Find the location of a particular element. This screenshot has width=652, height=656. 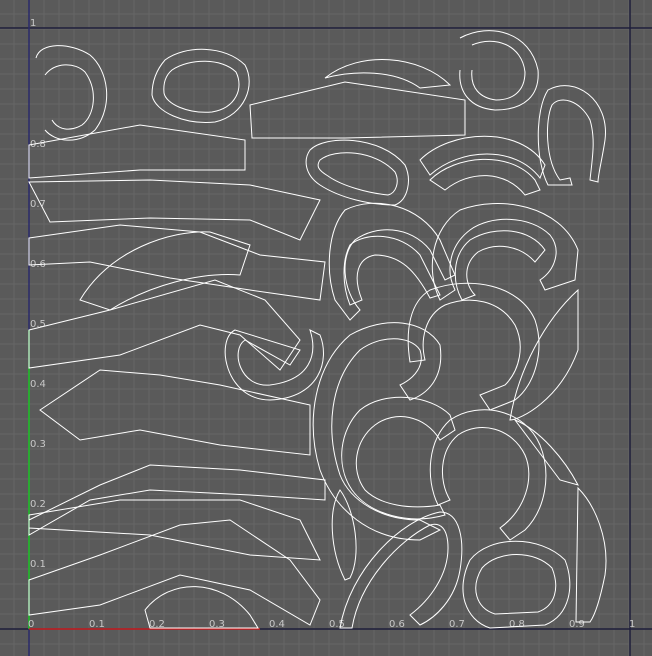

u-tick-label: 0.8 is located at coordinates (517, 624).